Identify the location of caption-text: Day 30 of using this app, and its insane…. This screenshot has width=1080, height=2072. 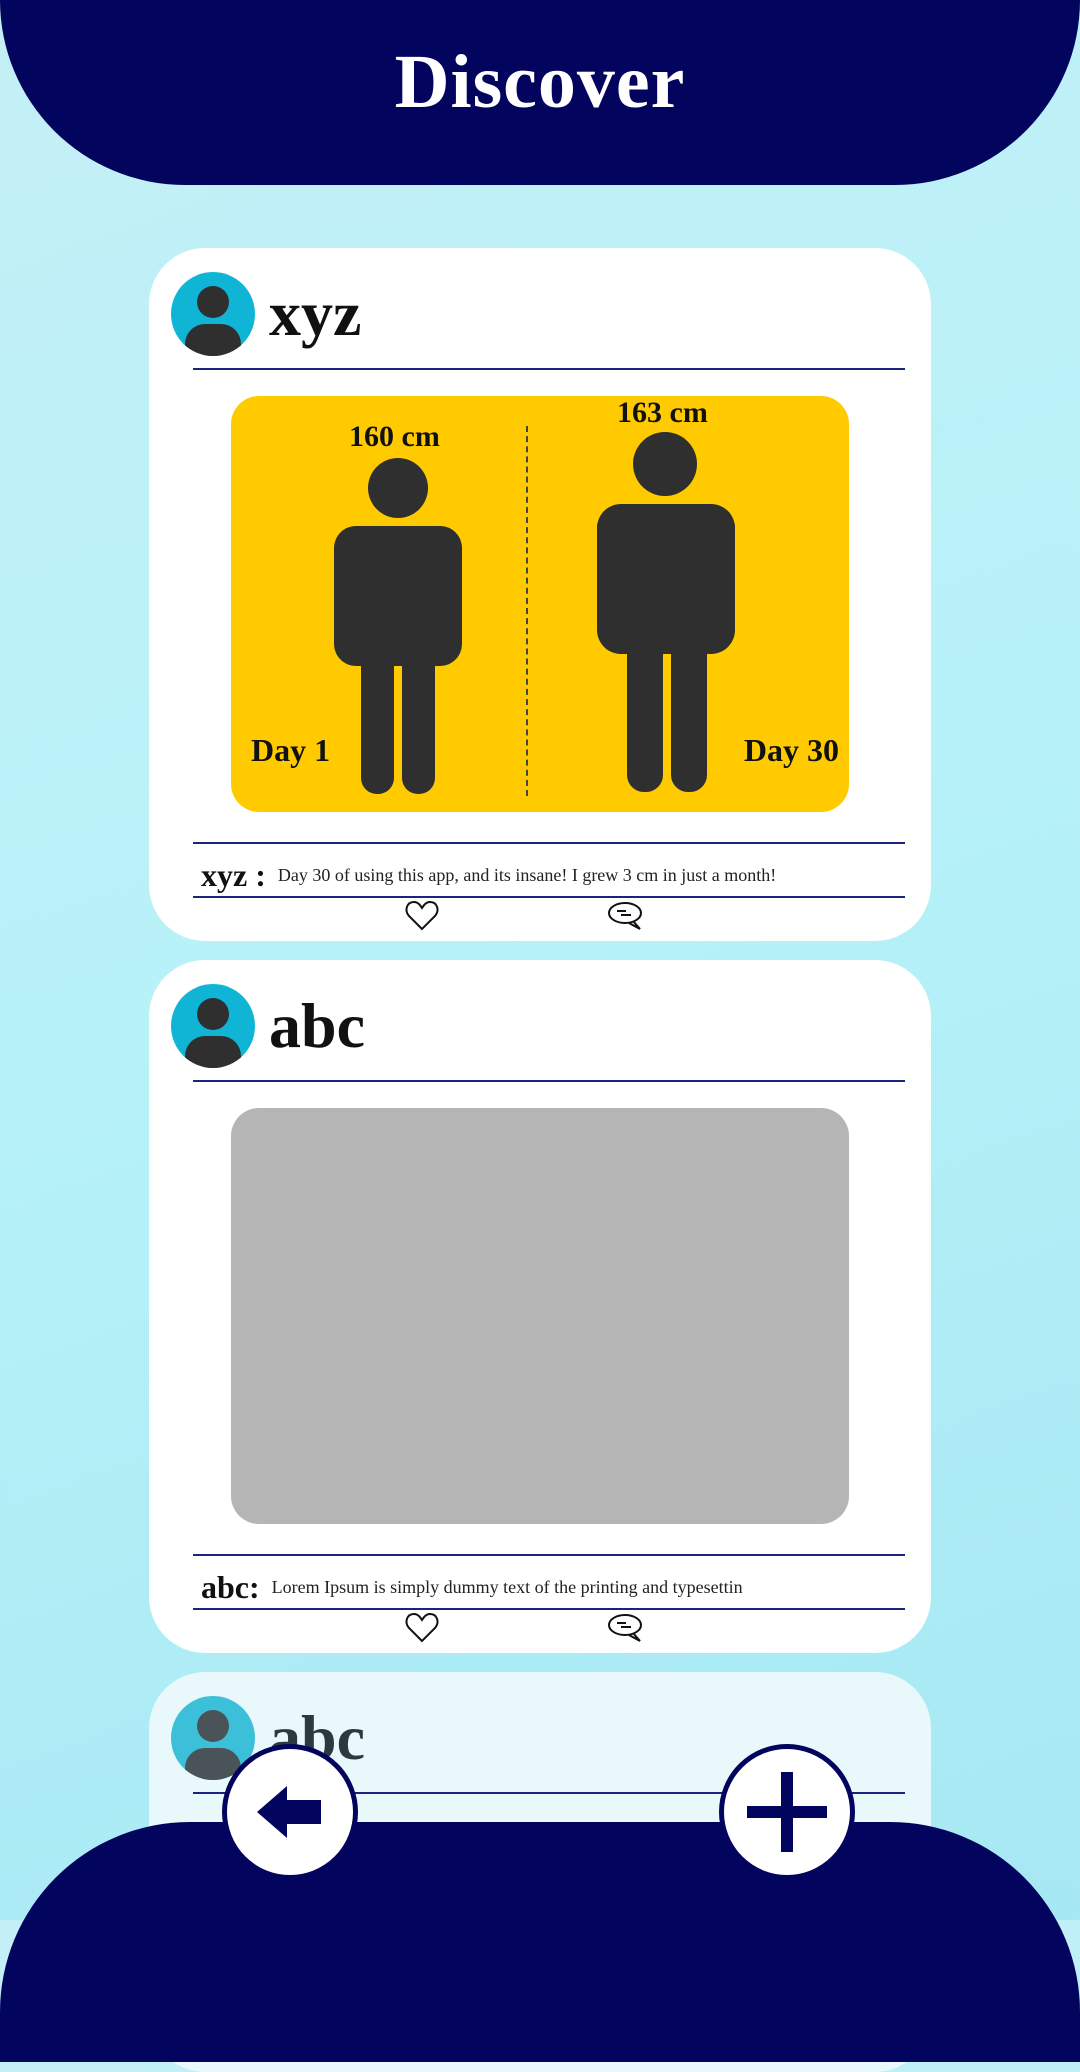
(527, 874).